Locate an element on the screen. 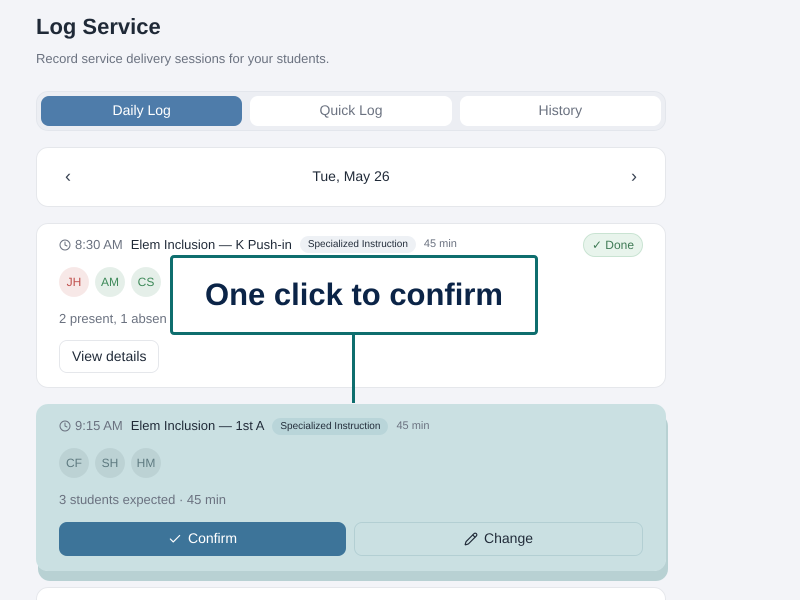 This screenshot has width=800, height=600. page-title: Log Service is located at coordinates (99, 27).